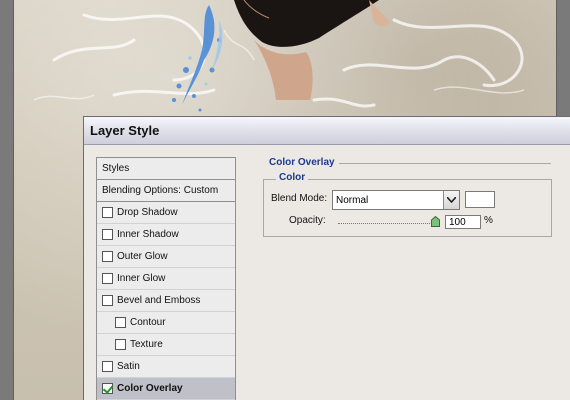 This screenshot has width=570, height=400. I want to click on drop-shadow-checkbox, so click(107, 212).